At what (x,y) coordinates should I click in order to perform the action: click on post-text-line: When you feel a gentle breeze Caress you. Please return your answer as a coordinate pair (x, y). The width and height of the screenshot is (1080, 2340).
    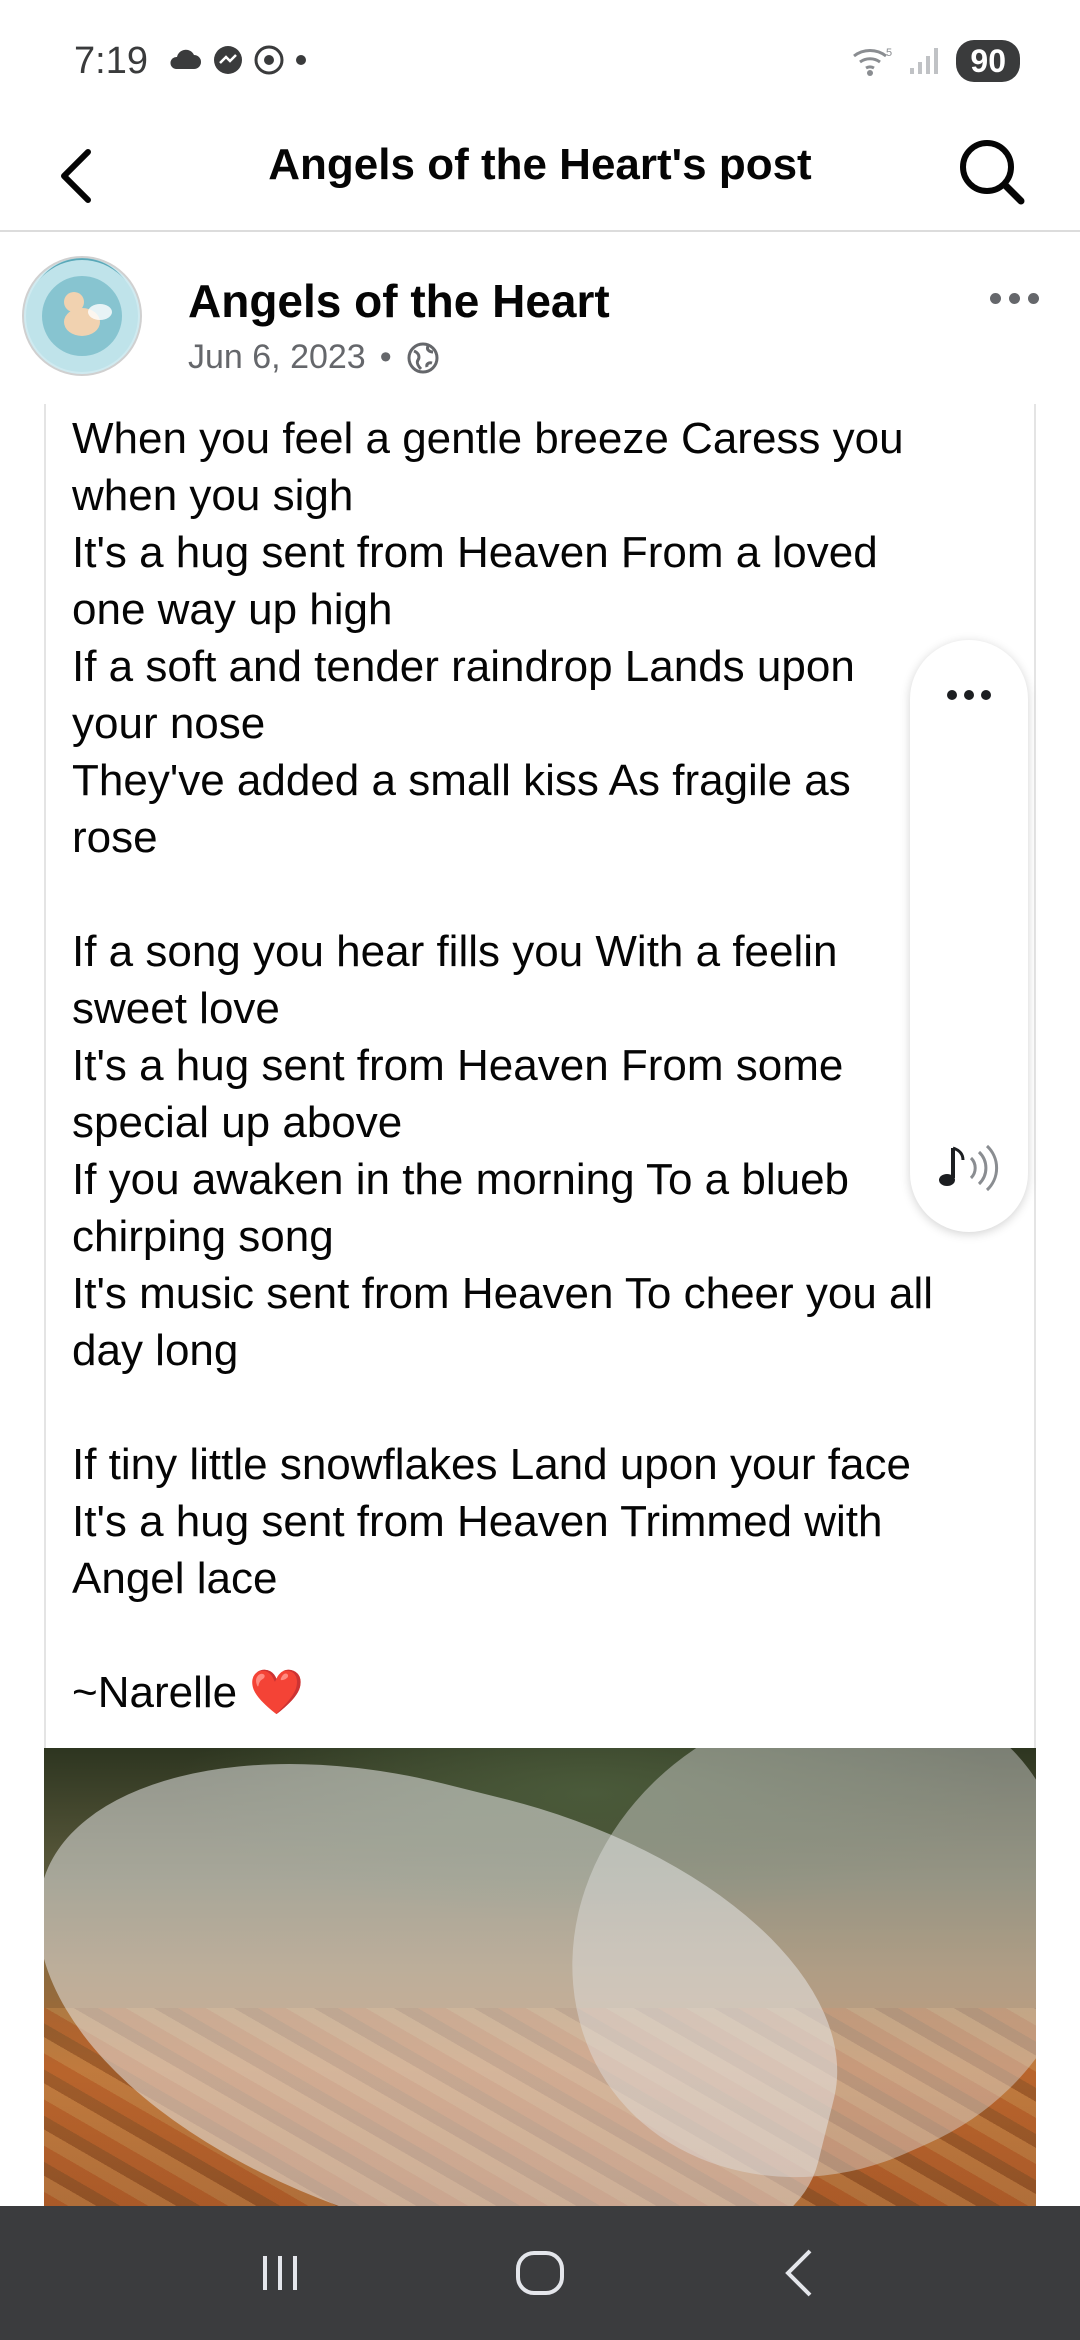
    Looking at the image, I should click on (488, 438).